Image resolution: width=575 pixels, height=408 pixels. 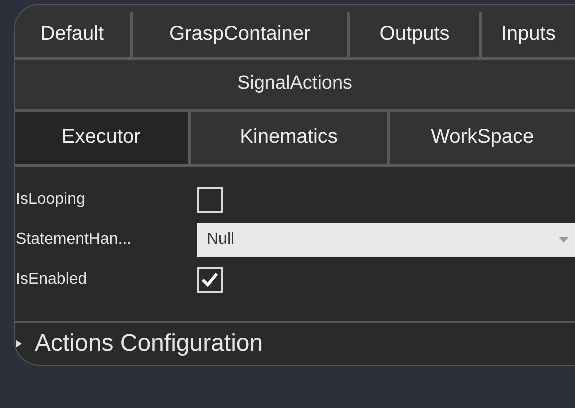 I want to click on section-header: Actions Configuration, so click(x=295, y=343).